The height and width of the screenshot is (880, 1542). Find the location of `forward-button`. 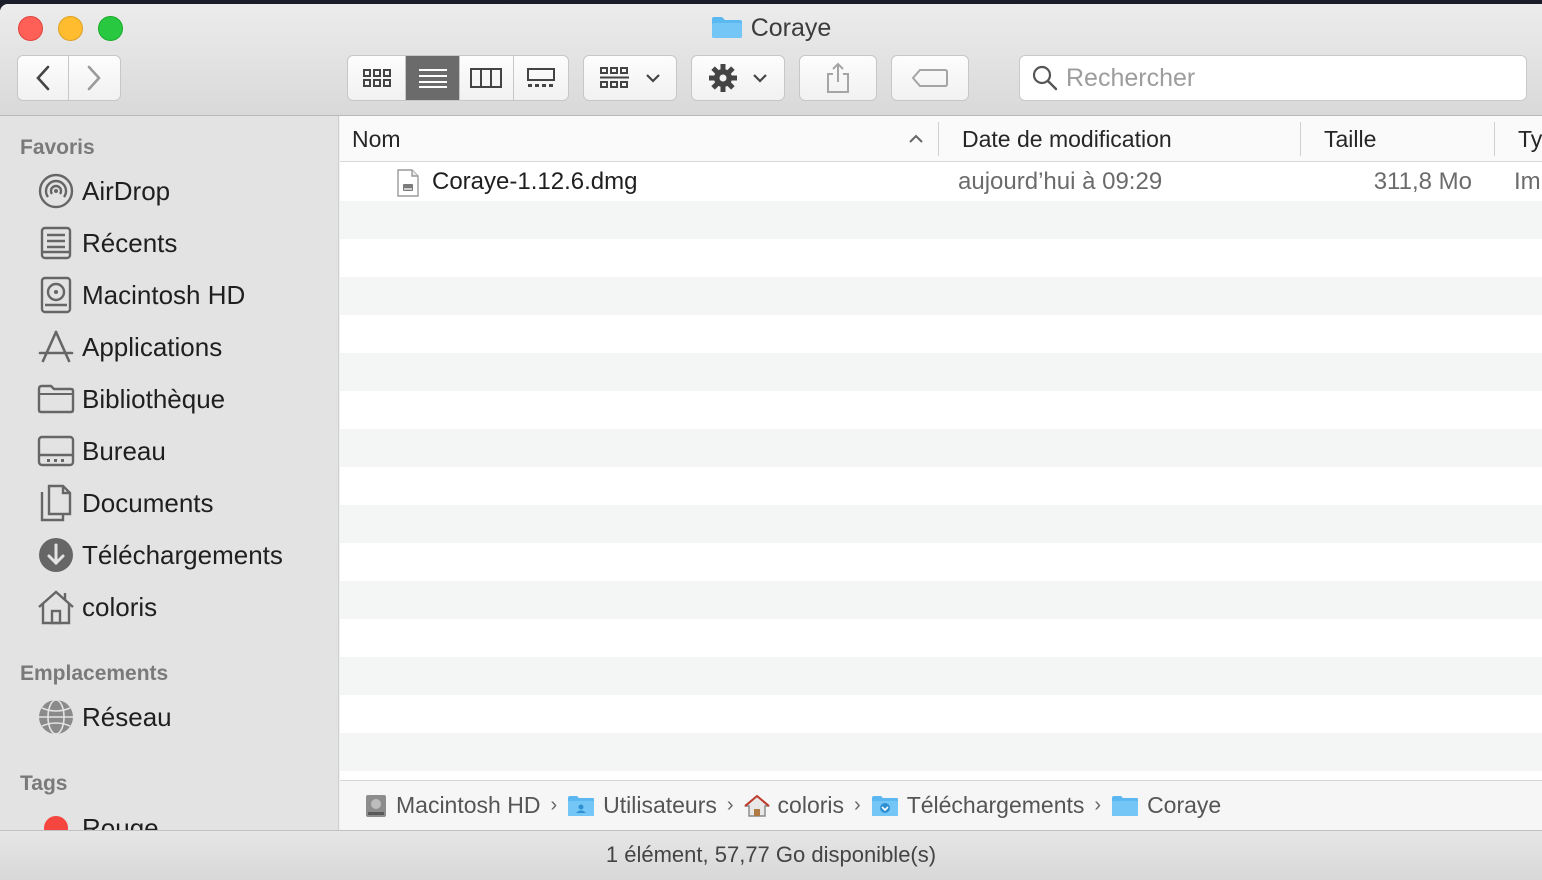

forward-button is located at coordinates (94, 78).